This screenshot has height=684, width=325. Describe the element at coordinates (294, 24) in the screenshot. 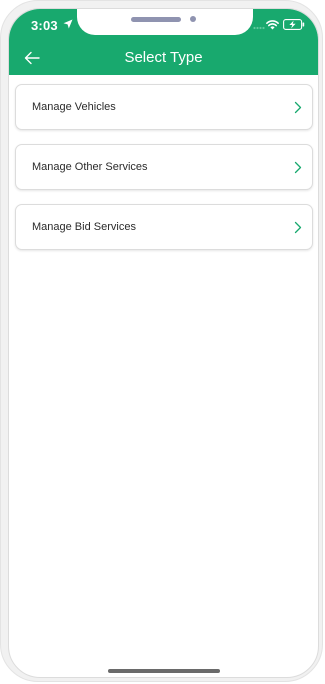

I see `battery-charging-icon` at that location.